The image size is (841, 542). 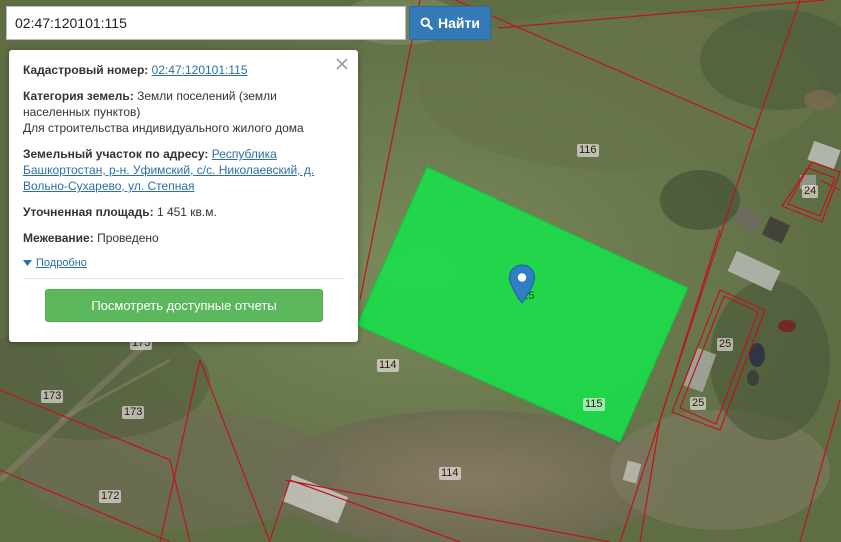 I want to click on location-pin-icon, so click(x=522, y=284).